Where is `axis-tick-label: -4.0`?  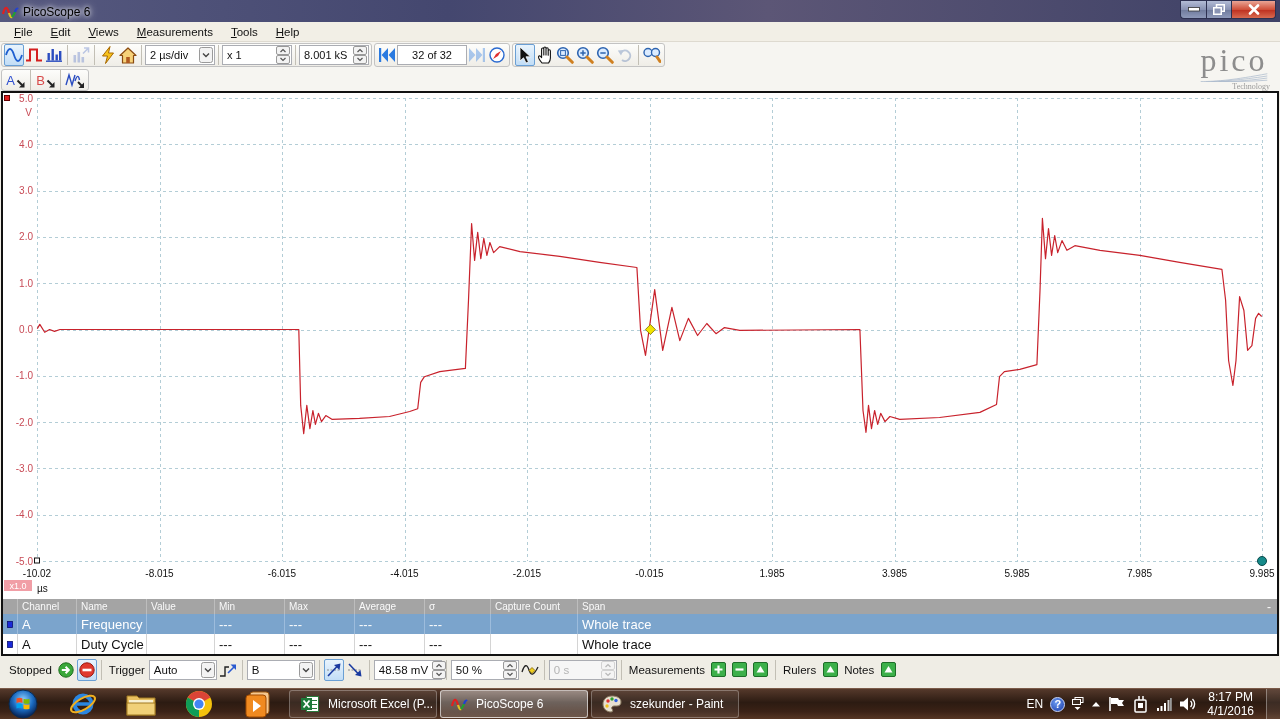 axis-tick-label: -4.0 is located at coordinates (24, 515).